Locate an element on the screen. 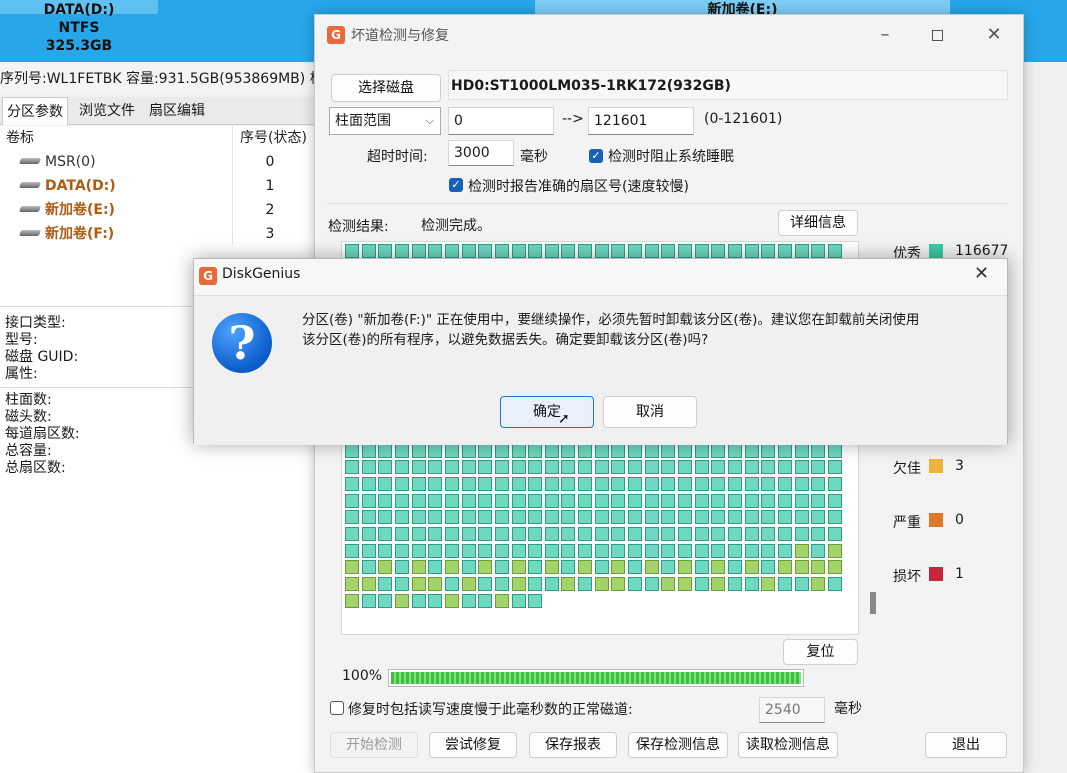 This screenshot has width=1067, height=773. column-header-index: 序号(状态) is located at coordinates (273, 138).